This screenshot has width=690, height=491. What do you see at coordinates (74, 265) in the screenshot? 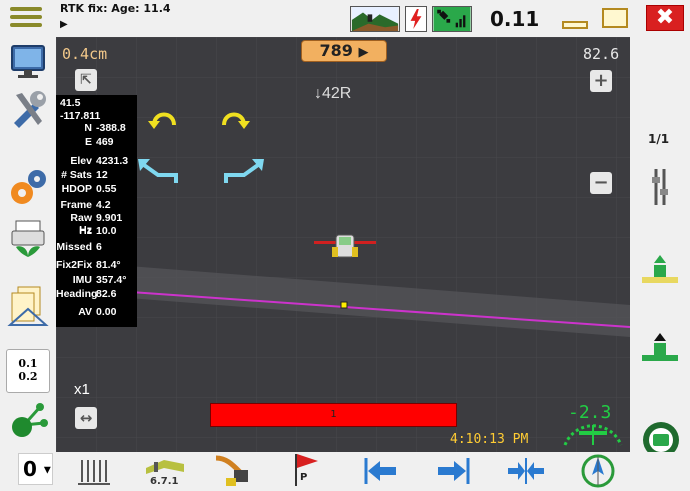
I see `info-label: Fix2Fix` at bounding box center [74, 265].